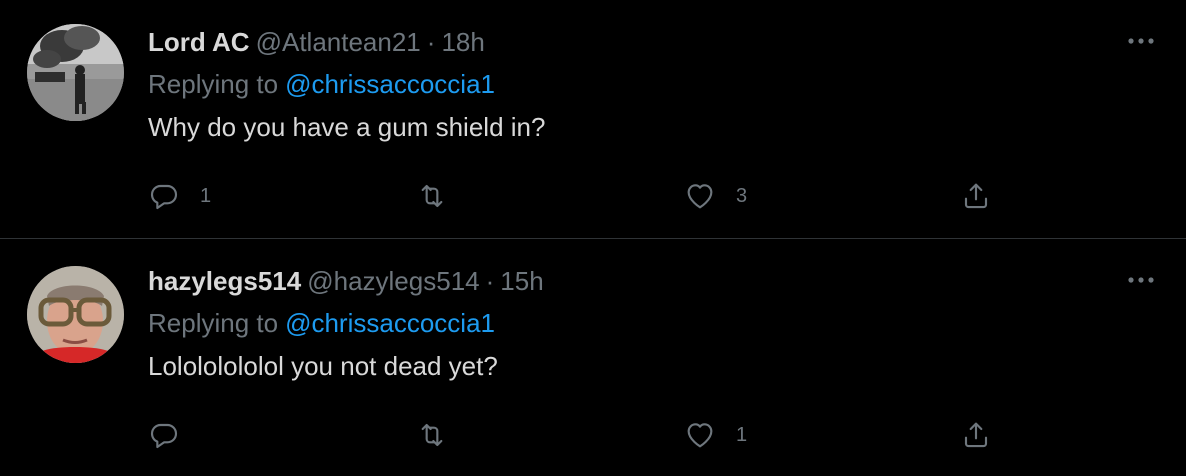 The height and width of the screenshot is (476, 1186). Describe the element at coordinates (179, 196) in the screenshot. I see `reply-button: 1` at that location.